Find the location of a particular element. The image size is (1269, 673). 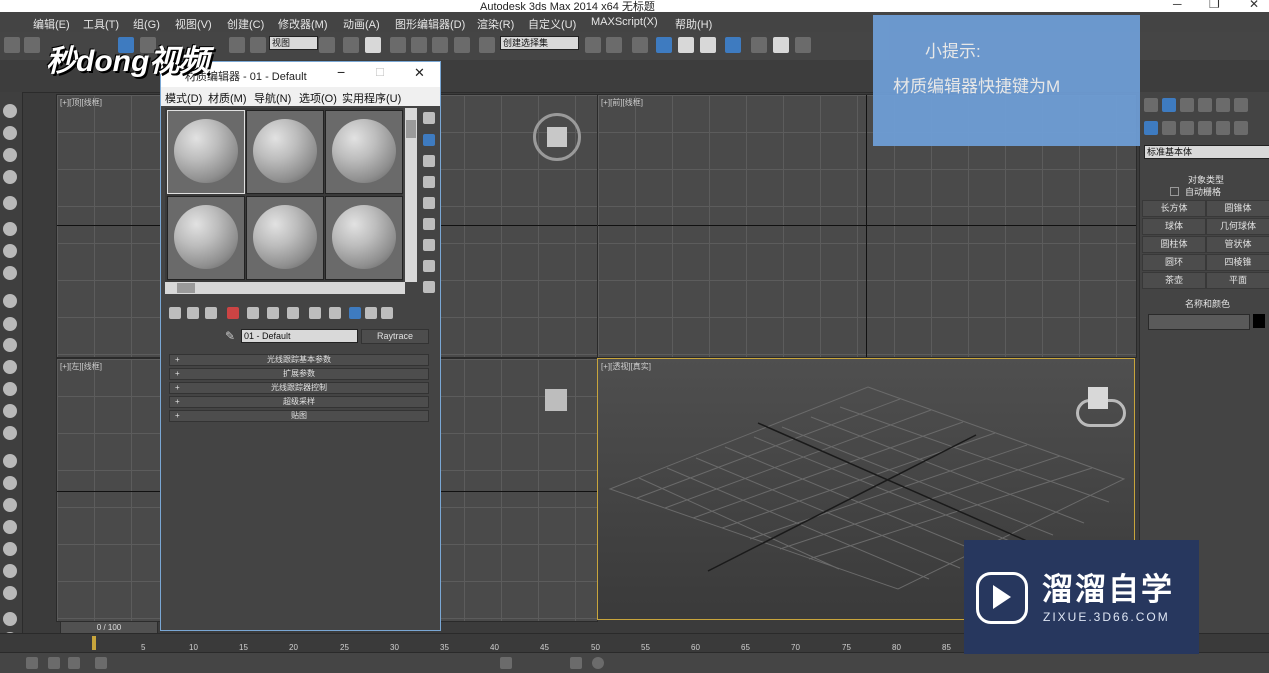

material-editor-maximize-icon: □ is located at coordinates (380, 71).